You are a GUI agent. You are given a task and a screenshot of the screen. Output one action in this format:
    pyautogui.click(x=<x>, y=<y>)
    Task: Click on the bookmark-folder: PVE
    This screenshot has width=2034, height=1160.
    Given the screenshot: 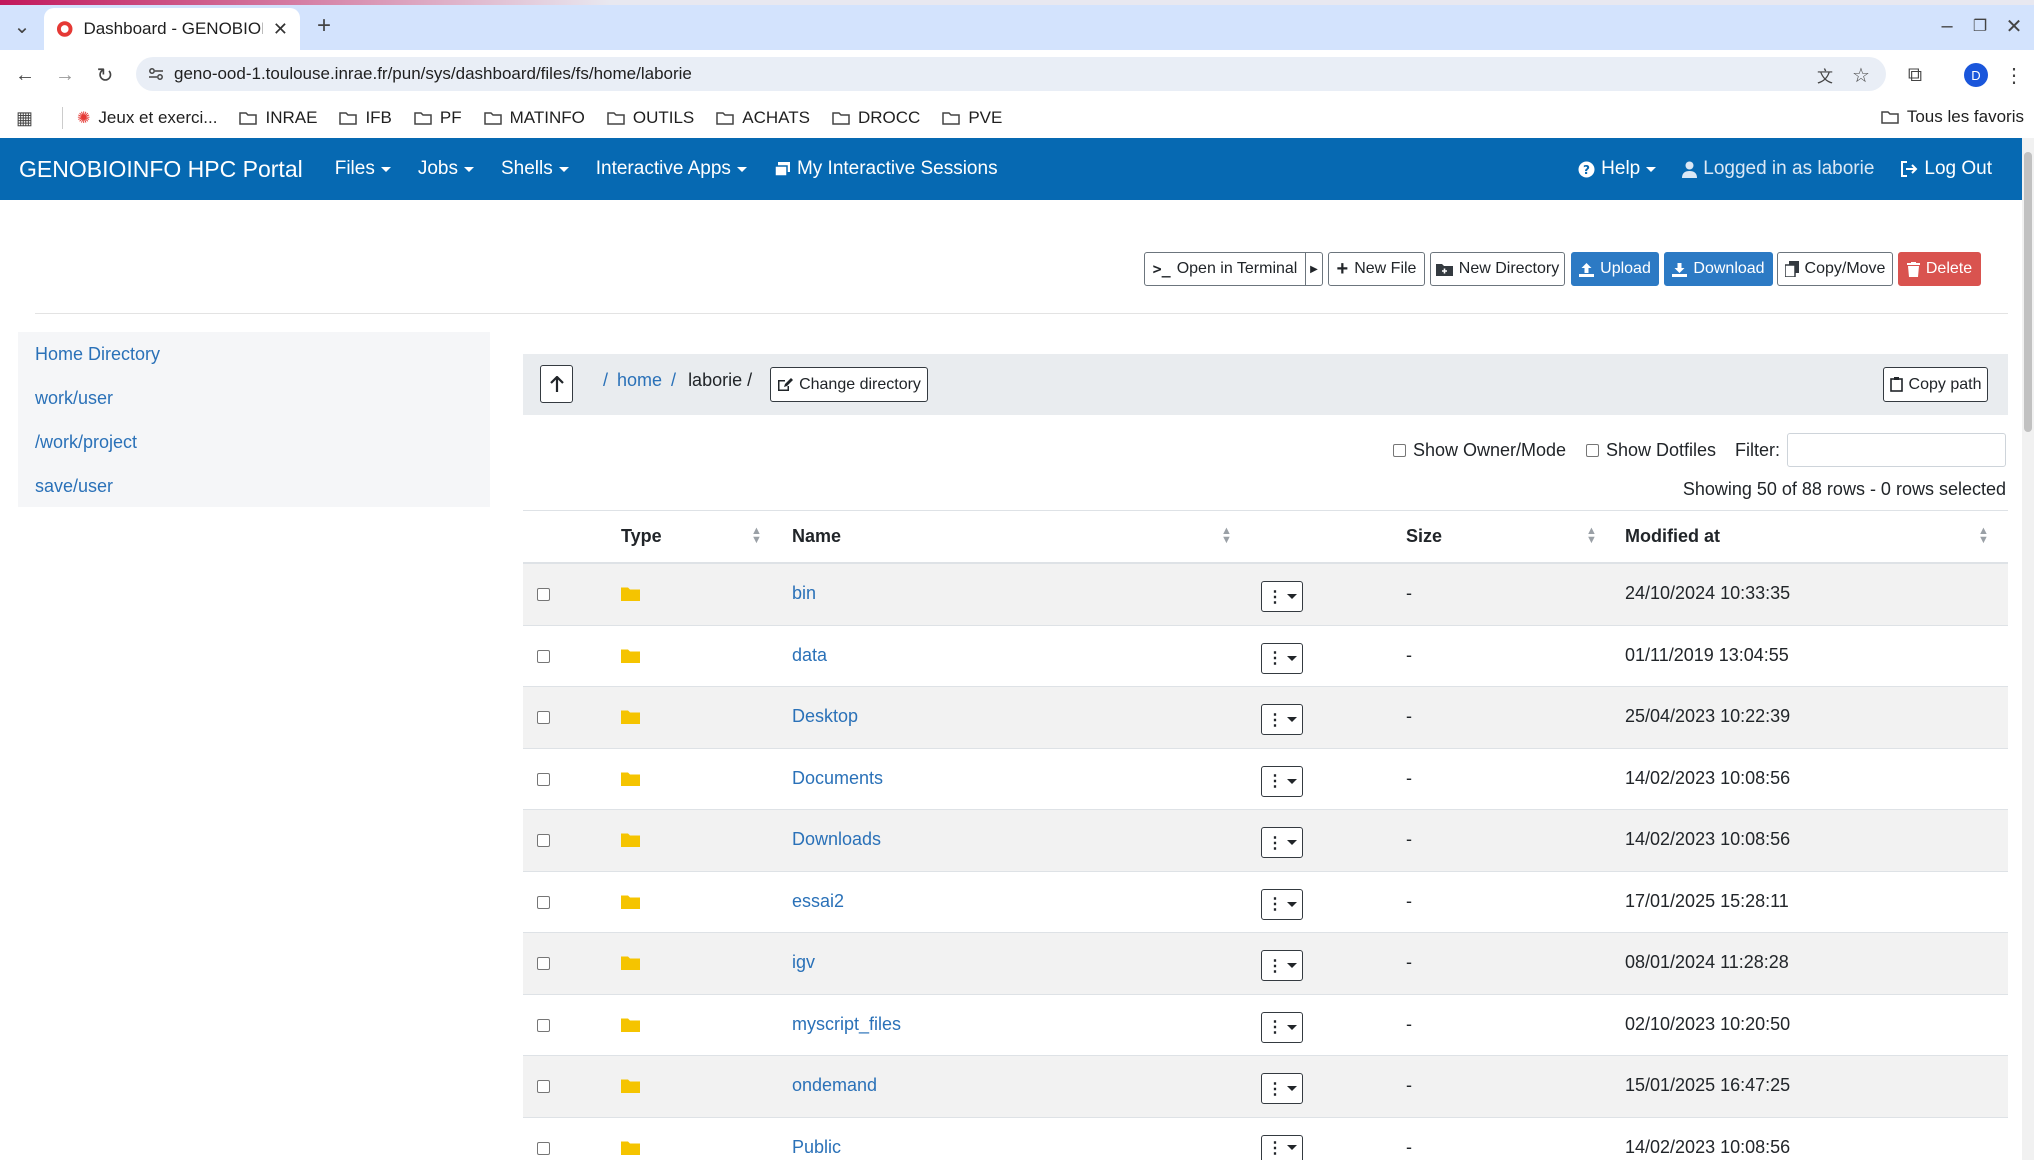 What is the action you would take?
    pyautogui.click(x=972, y=118)
    